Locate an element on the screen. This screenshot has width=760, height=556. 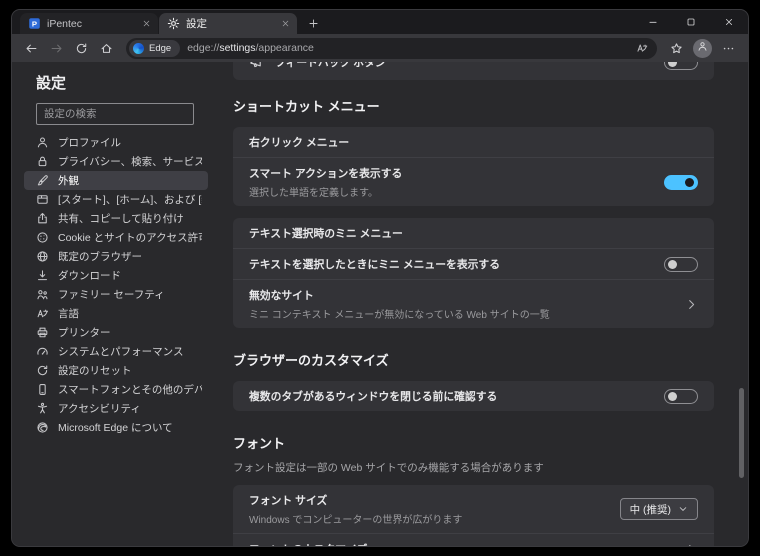
sidebar-item-share-copy-paste: 共有、コピーして貼り付け is located at coordinates (116, 218).